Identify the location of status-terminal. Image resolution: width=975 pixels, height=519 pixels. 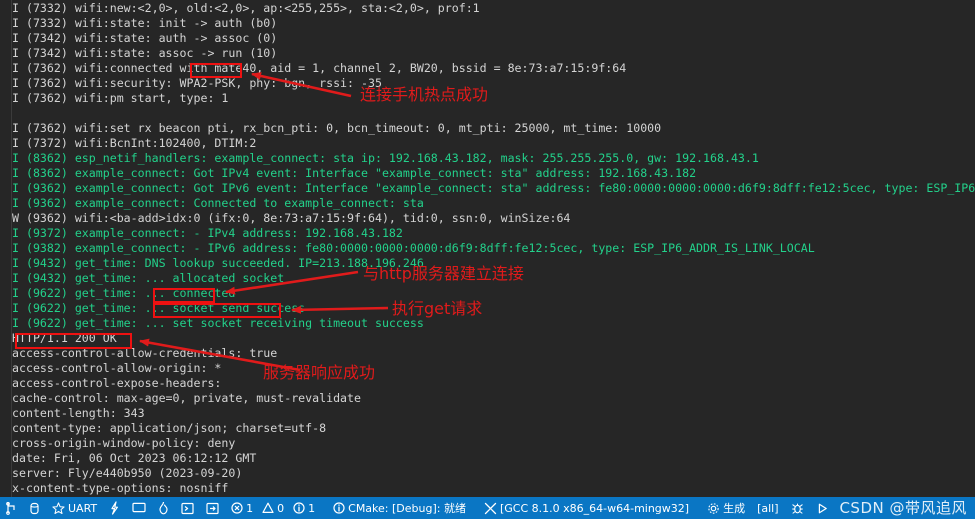
(187, 508).